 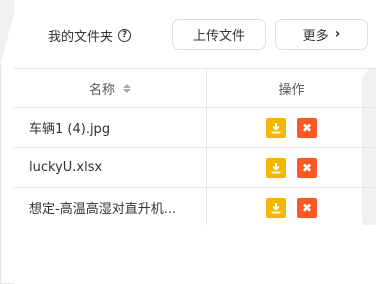 I want to click on folder-title: 我的文件夹 ?, so click(x=90, y=35).